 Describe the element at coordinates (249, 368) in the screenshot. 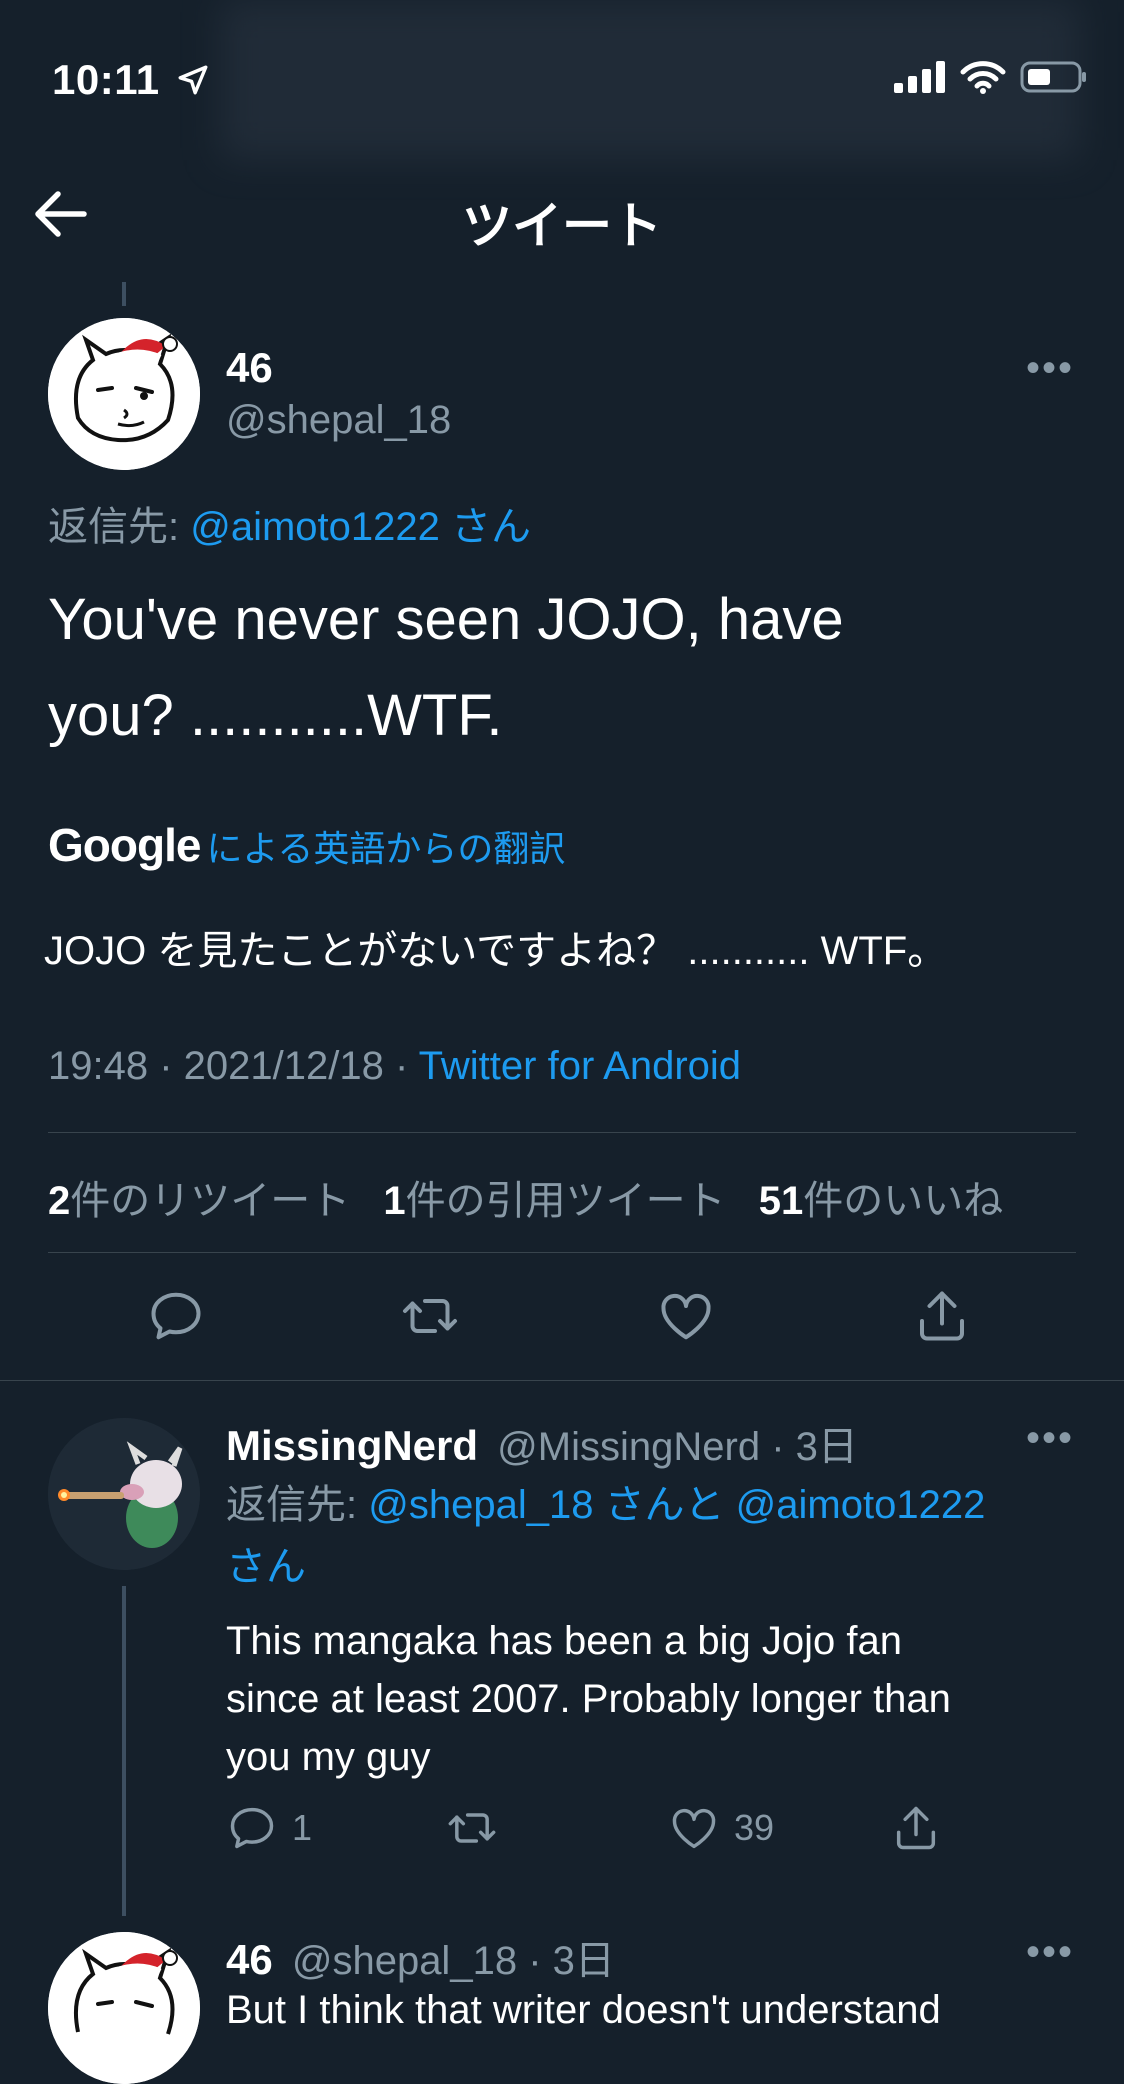

I see `author-name: 46` at that location.